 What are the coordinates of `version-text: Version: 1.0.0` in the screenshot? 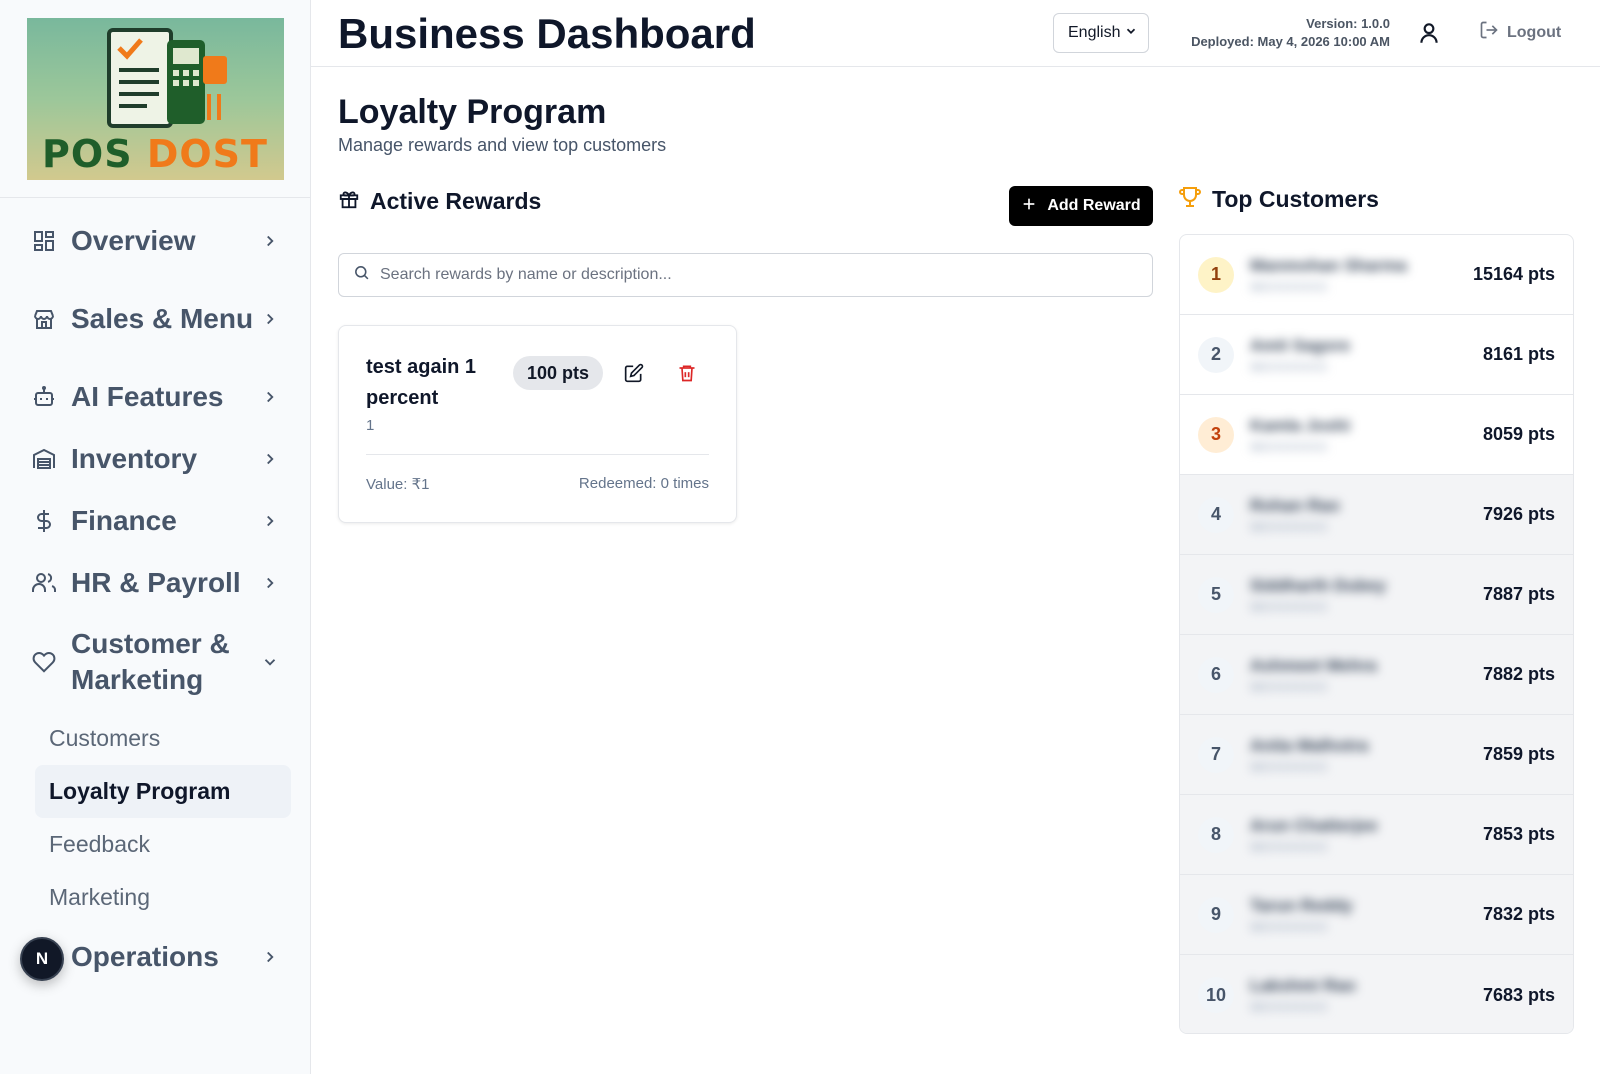 It's located at (1348, 23).